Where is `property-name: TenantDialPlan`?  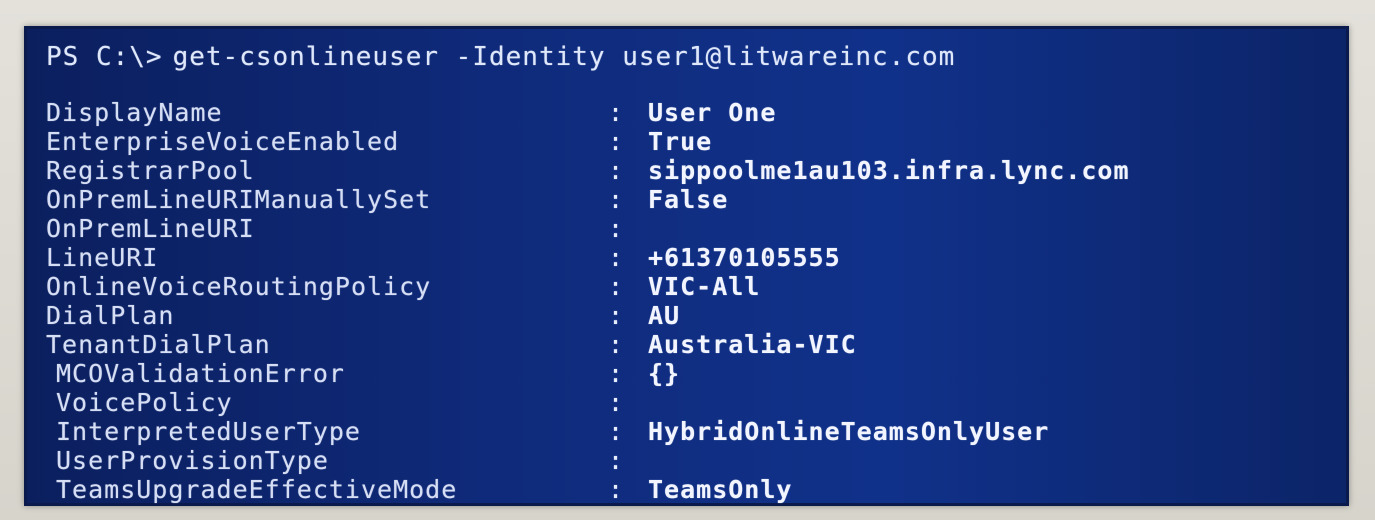 property-name: TenantDialPlan is located at coordinates (158, 344).